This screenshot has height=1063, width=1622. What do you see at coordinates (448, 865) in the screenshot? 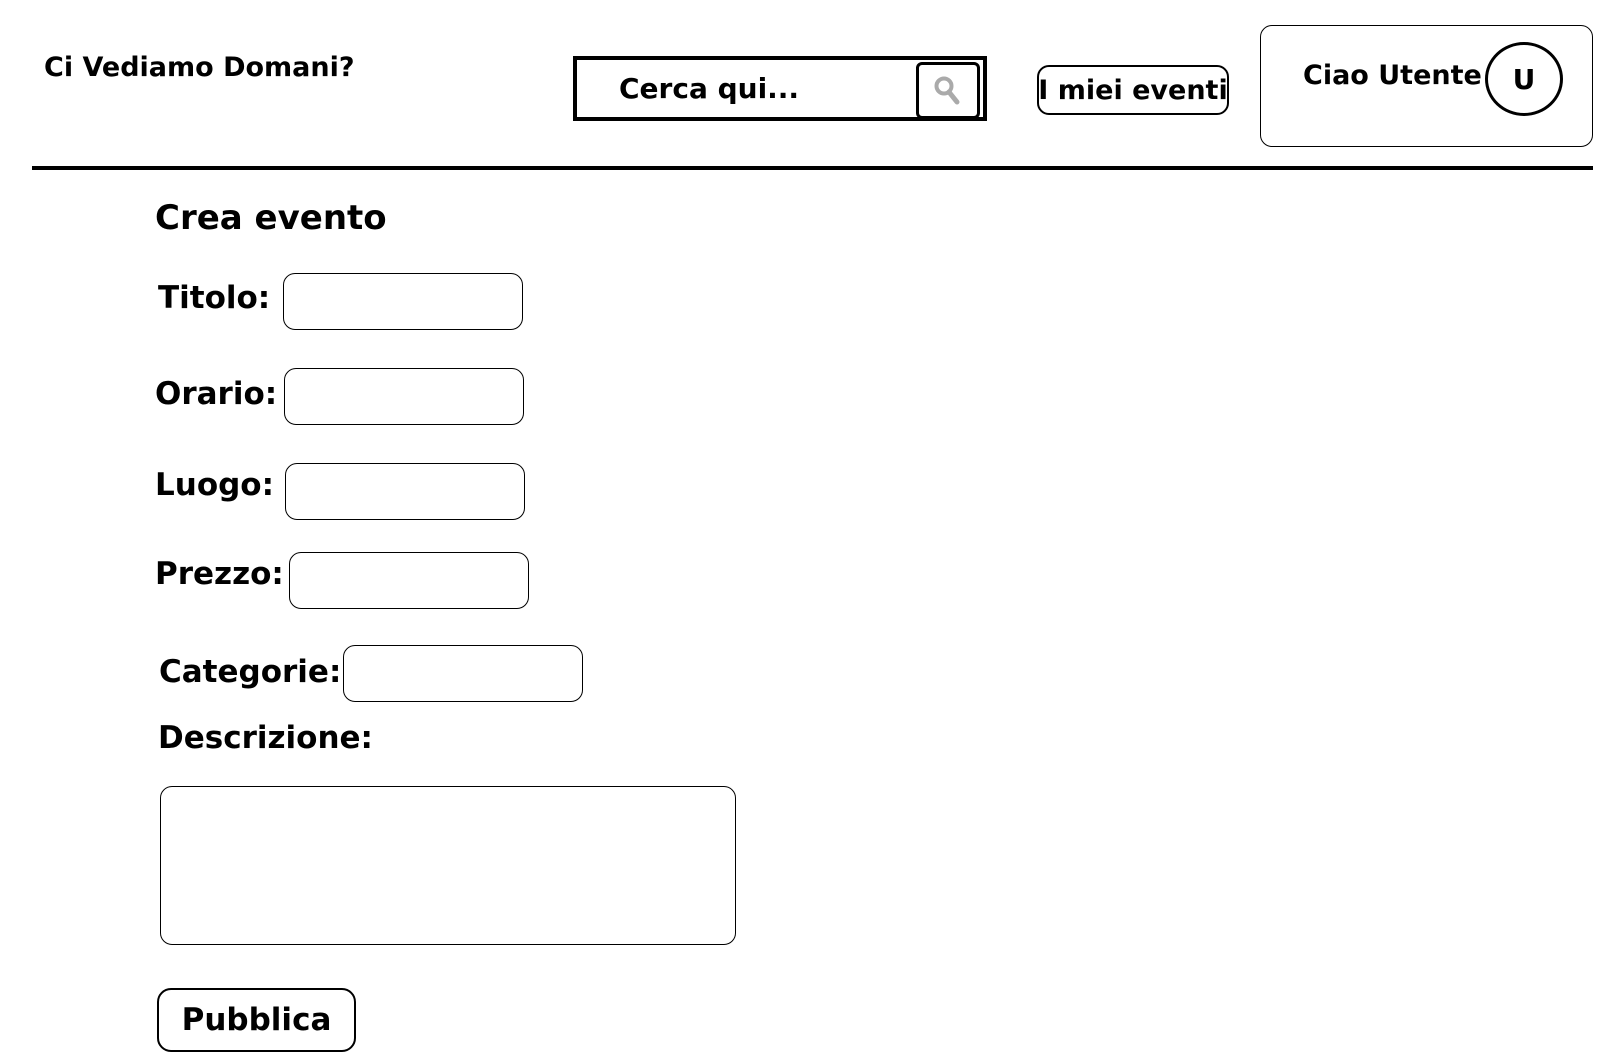
I see `descrizione-field` at bounding box center [448, 865].